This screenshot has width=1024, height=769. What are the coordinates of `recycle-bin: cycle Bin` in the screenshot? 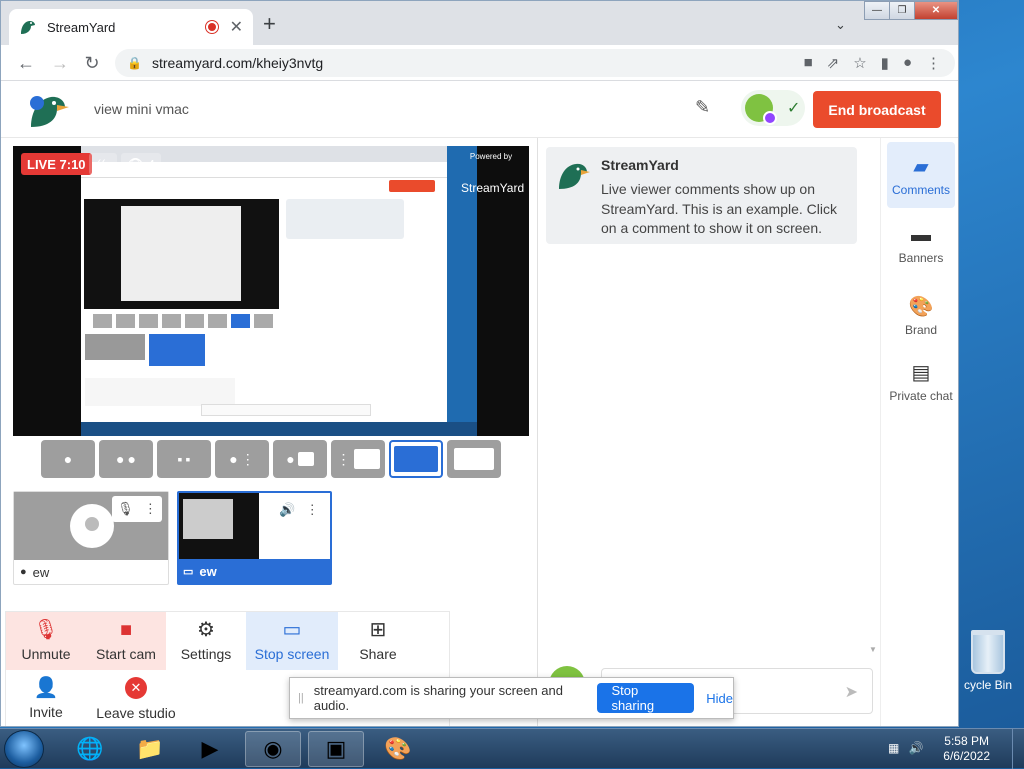 It's located at (988, 661).